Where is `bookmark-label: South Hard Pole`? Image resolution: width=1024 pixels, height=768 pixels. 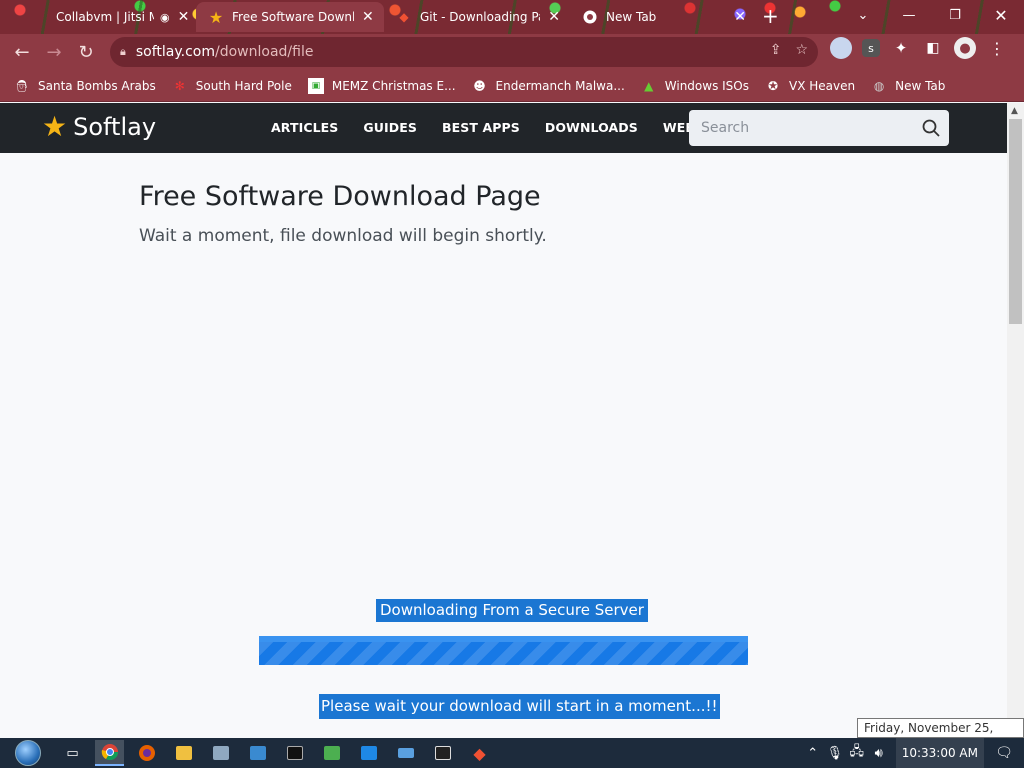
bookmark-label: South Hard Pole is located at coordinates (243, 85).